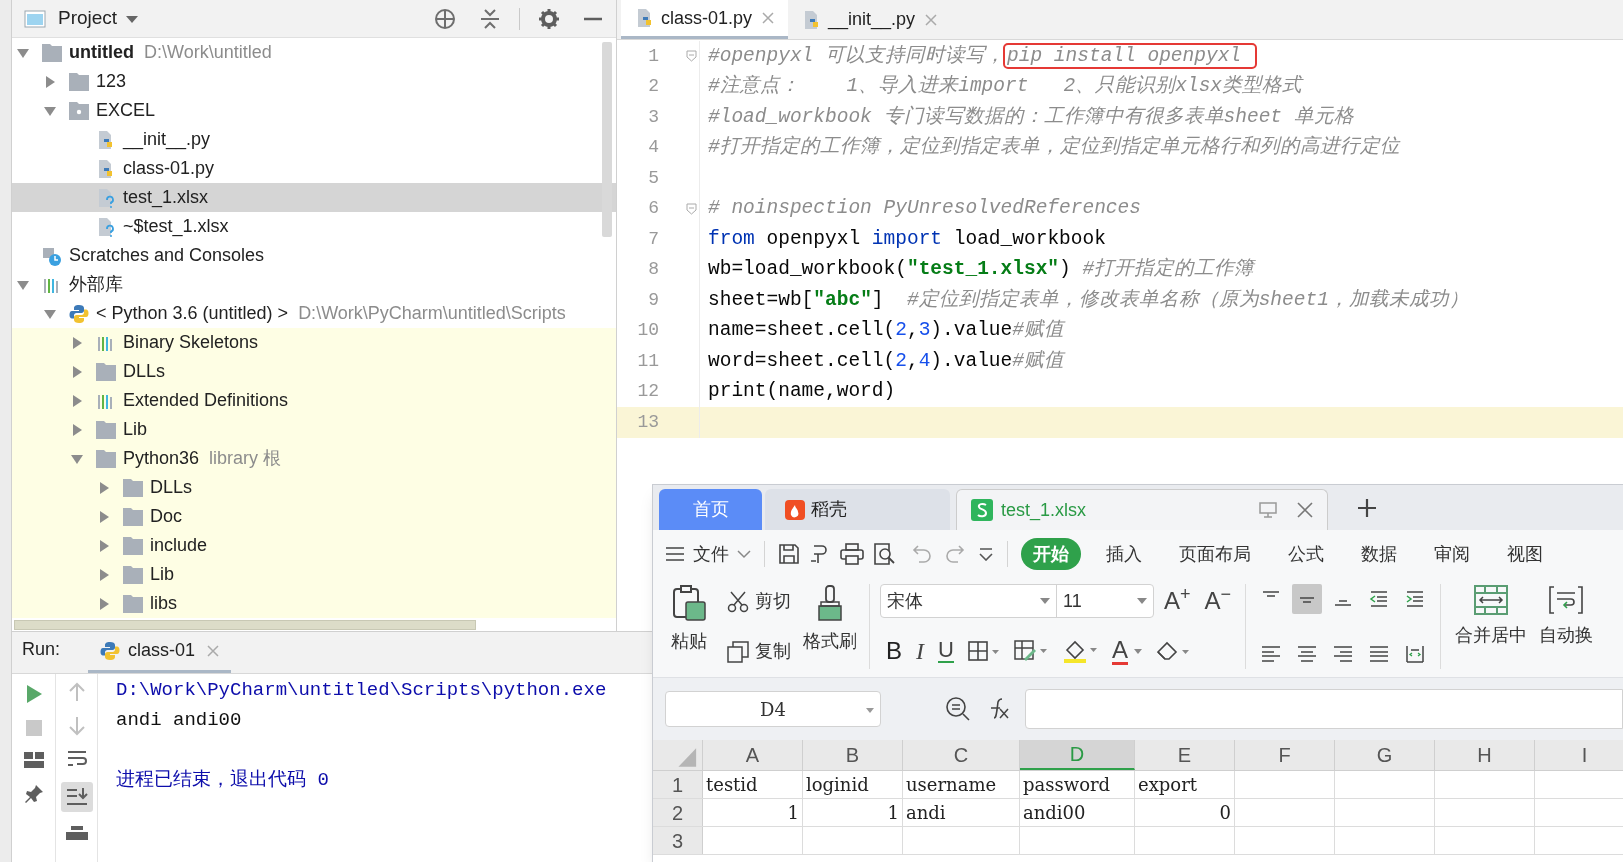  I want to click on row-header: 3, so click(678, 840).